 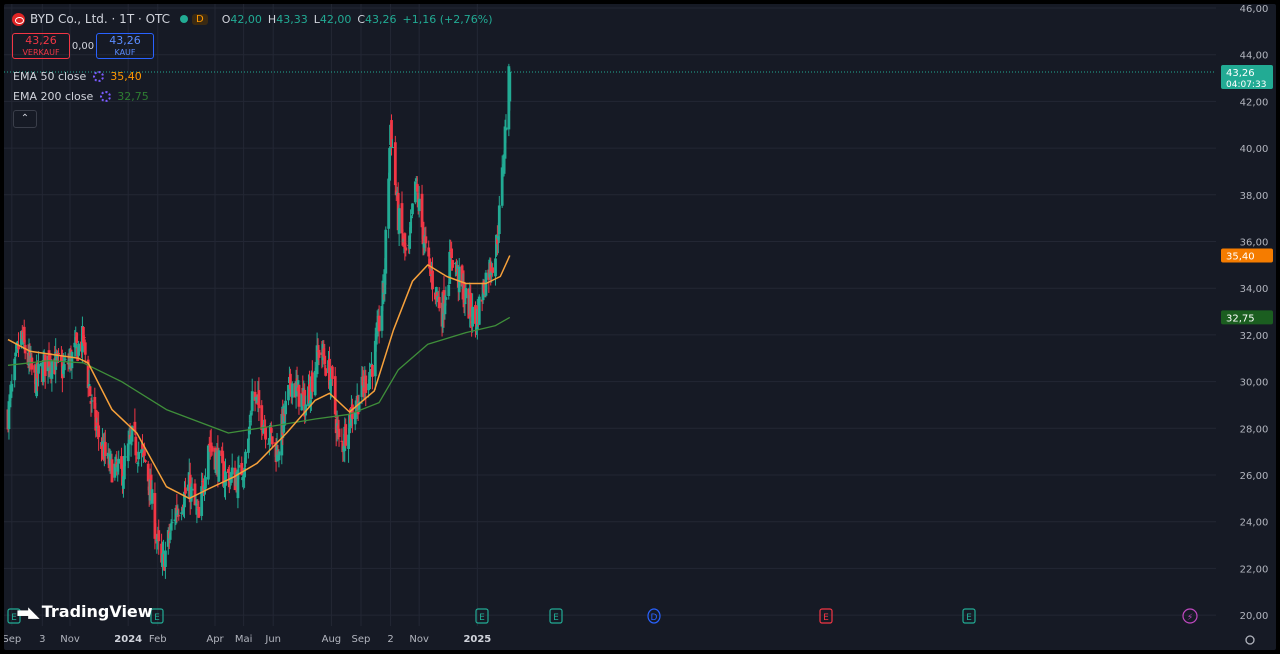 I want to click on last-price-label-countdown: 04:07:33, so click(x=1246, y=85).